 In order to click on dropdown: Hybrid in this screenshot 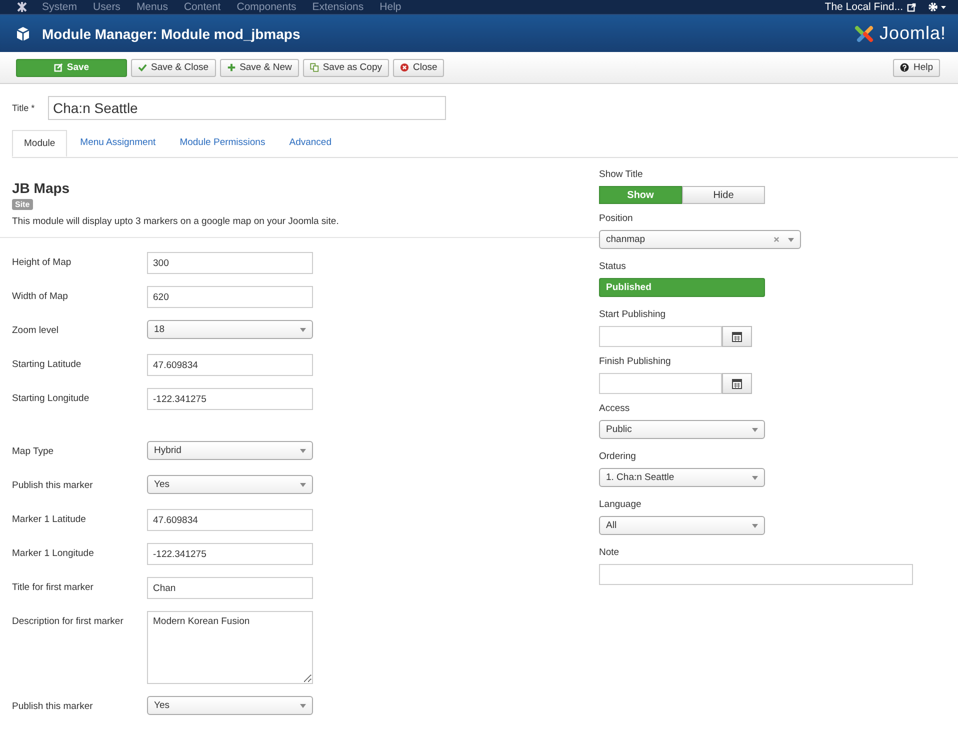, I will do `click(230, 450)`.